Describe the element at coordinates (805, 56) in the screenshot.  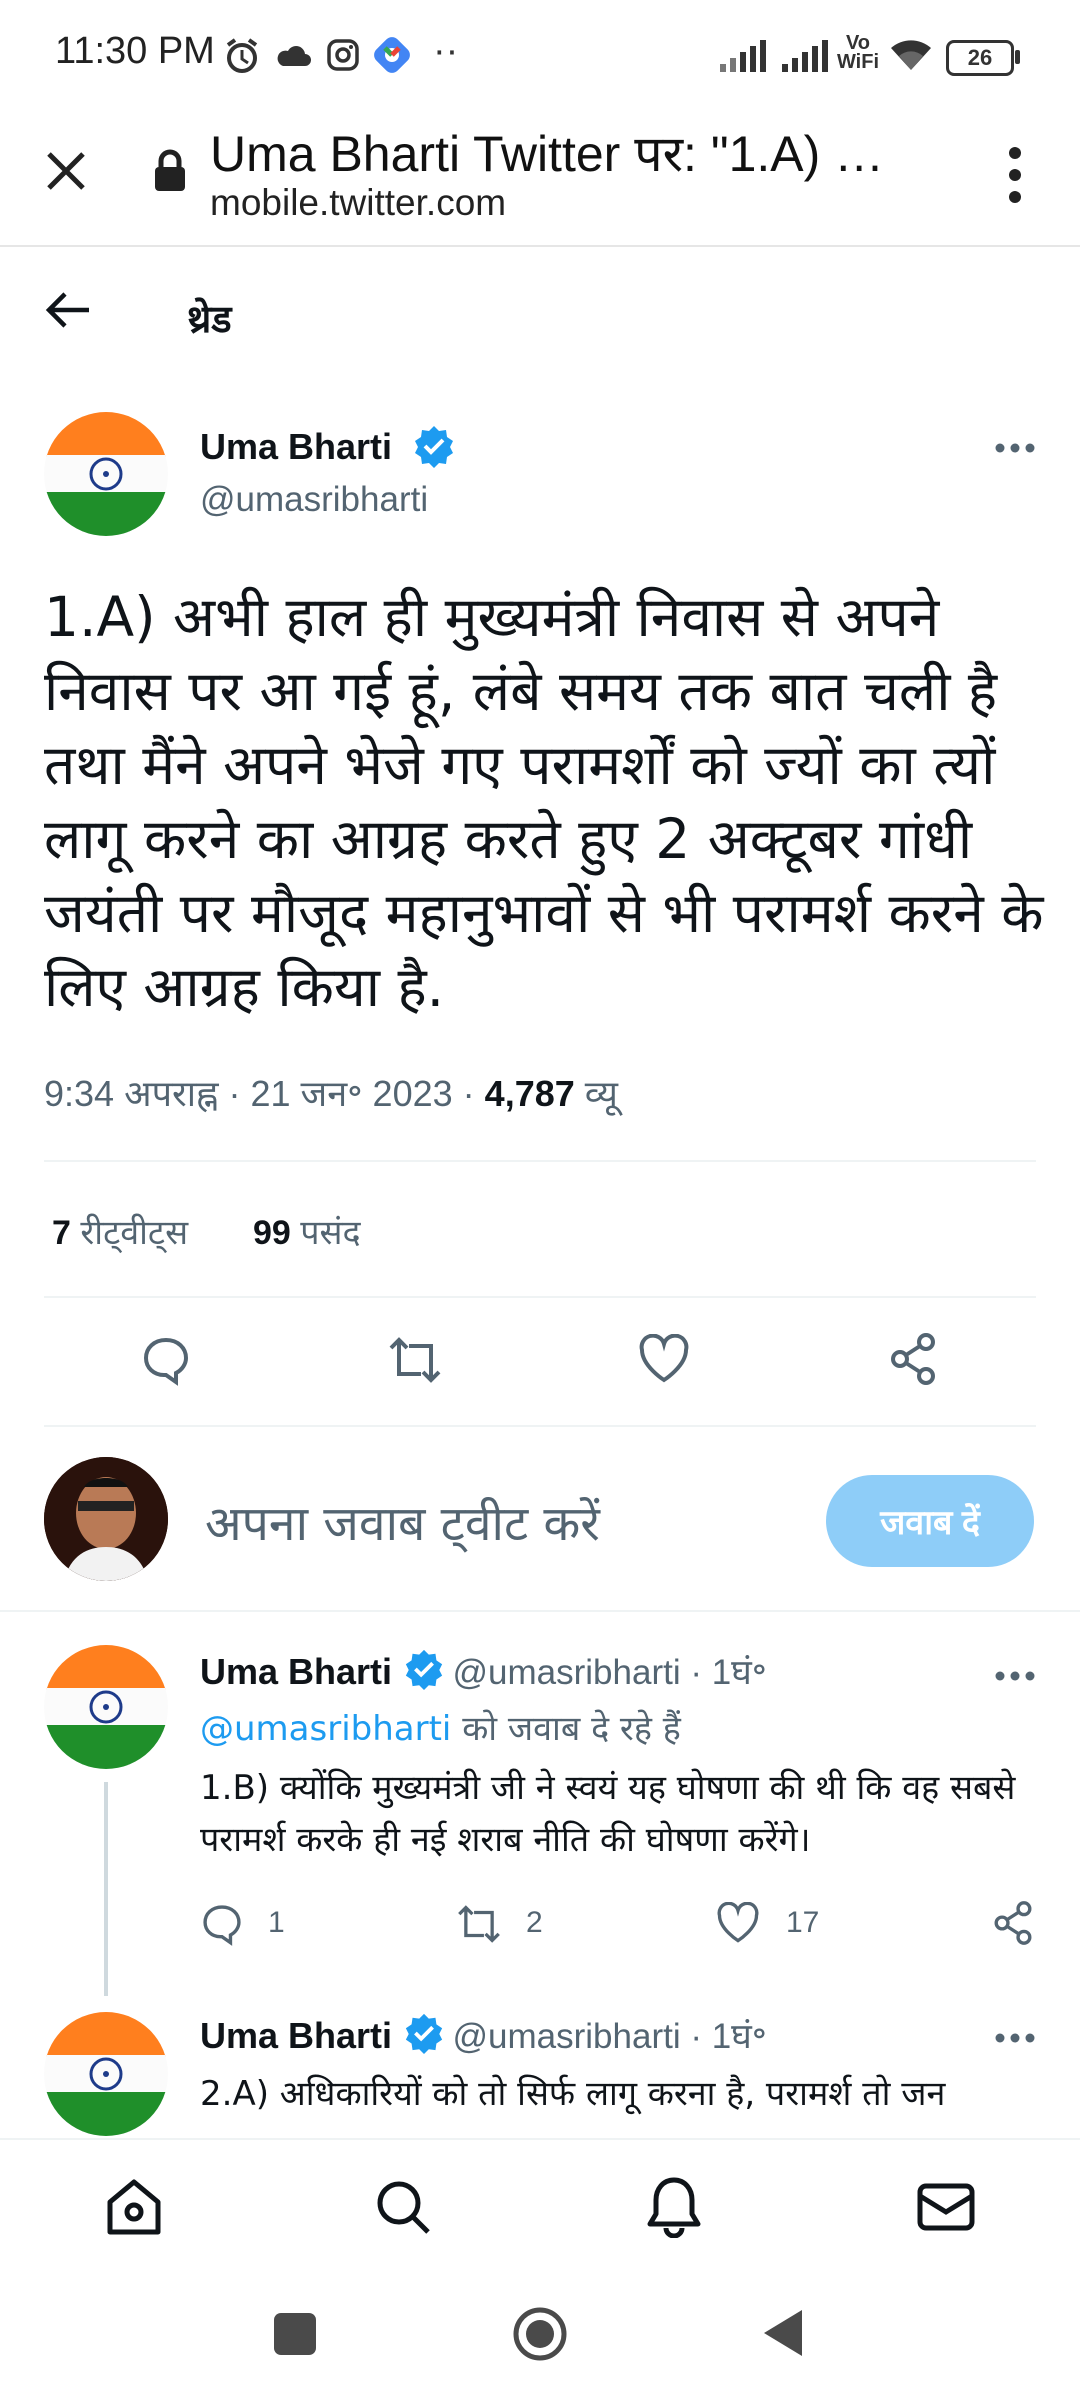
I see `signal-2-icon` at that location.